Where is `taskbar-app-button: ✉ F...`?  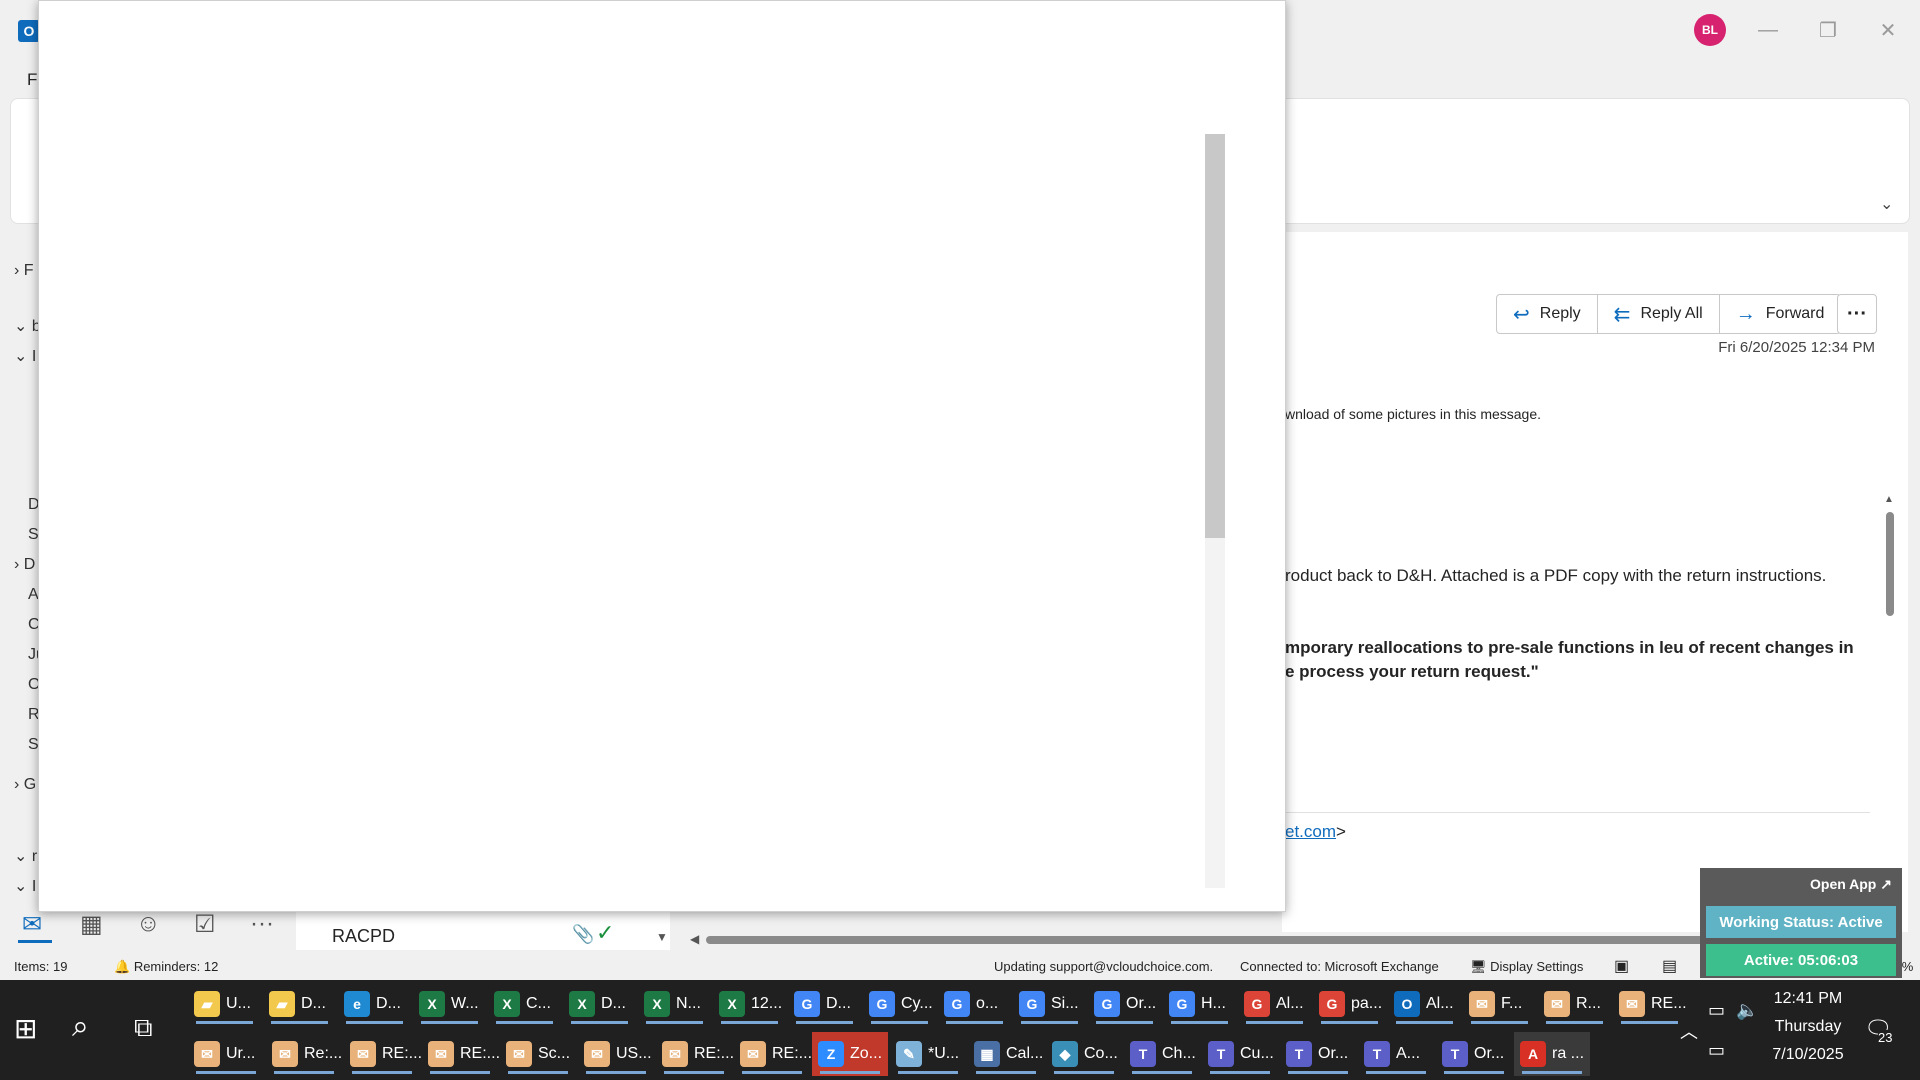 taskbar-app-button: ✉ F... is located at coordinates (1499, 1004).